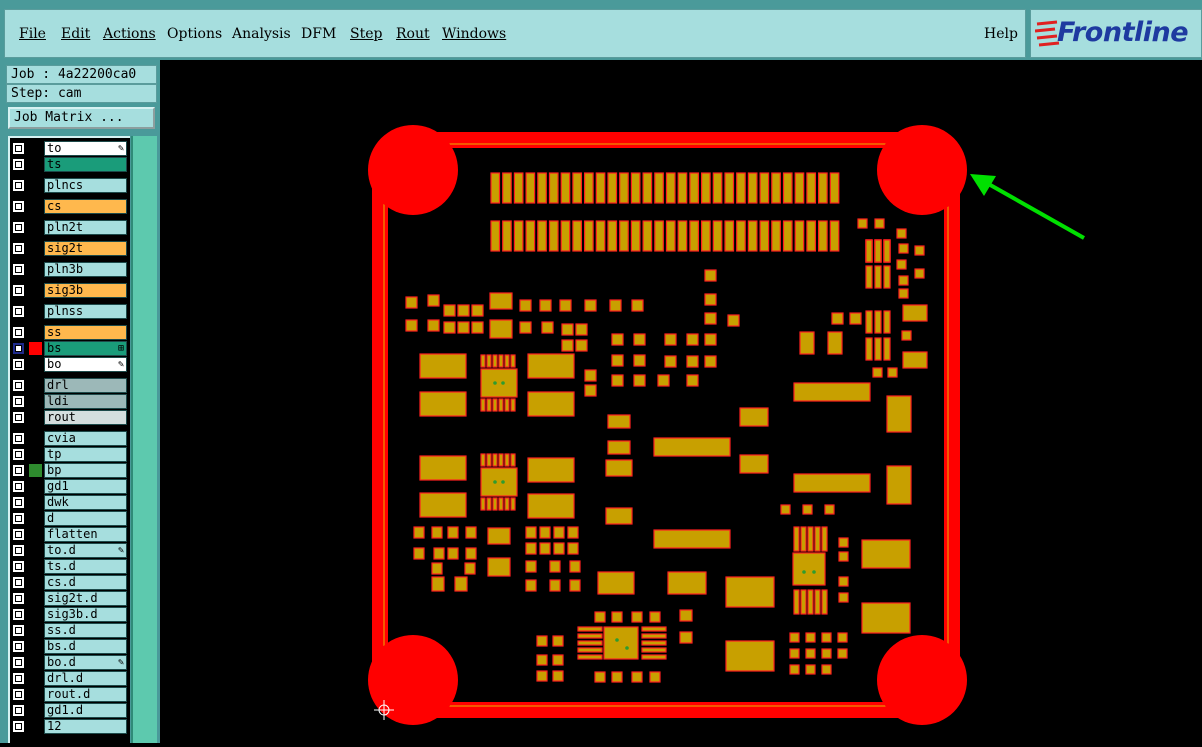 The height and width of the screenshot is (747, 1202). What do you see at coordinates (129, 34) in the screenshot?
I see `menu-actions: Actions` at bounding box center [129, 34].